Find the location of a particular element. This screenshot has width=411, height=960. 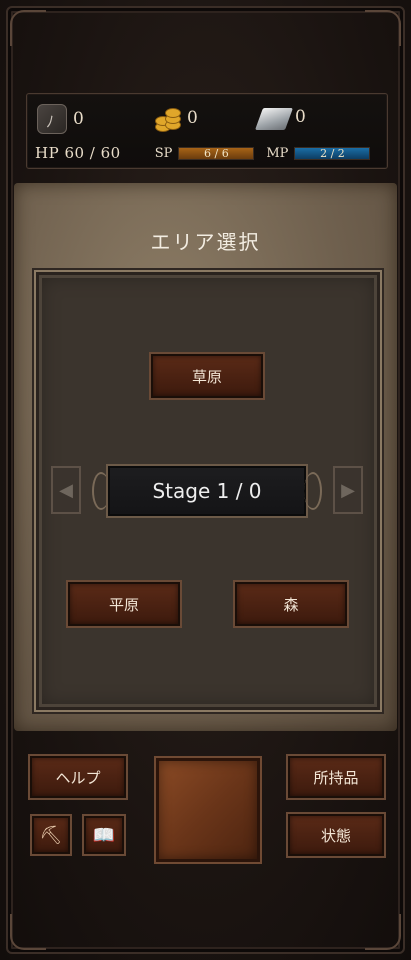

pickaxe-icon: ⛏ is located at coordinates (51, 835).